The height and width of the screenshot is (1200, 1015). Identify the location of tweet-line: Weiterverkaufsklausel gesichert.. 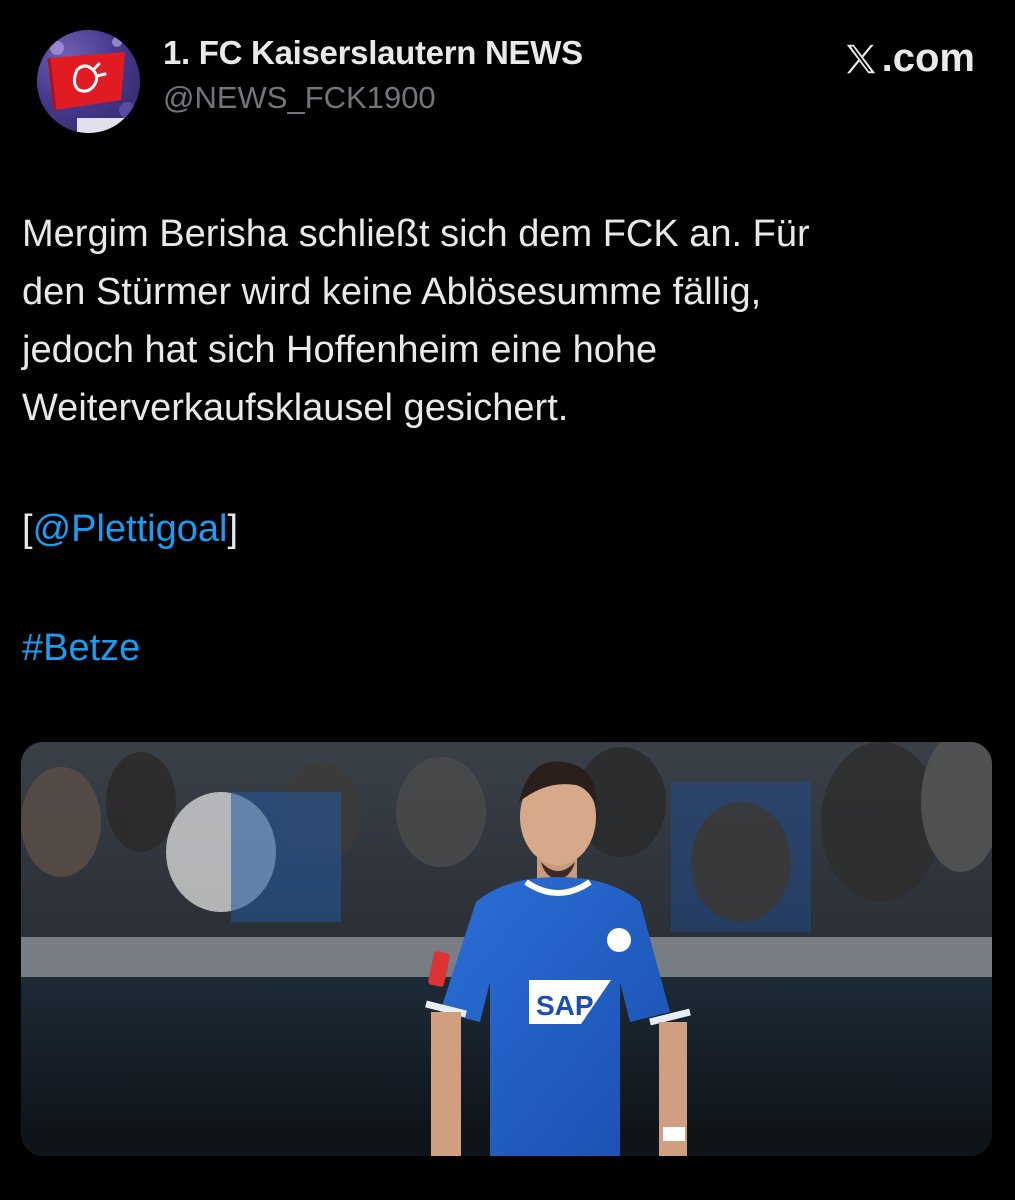
(295, 408).